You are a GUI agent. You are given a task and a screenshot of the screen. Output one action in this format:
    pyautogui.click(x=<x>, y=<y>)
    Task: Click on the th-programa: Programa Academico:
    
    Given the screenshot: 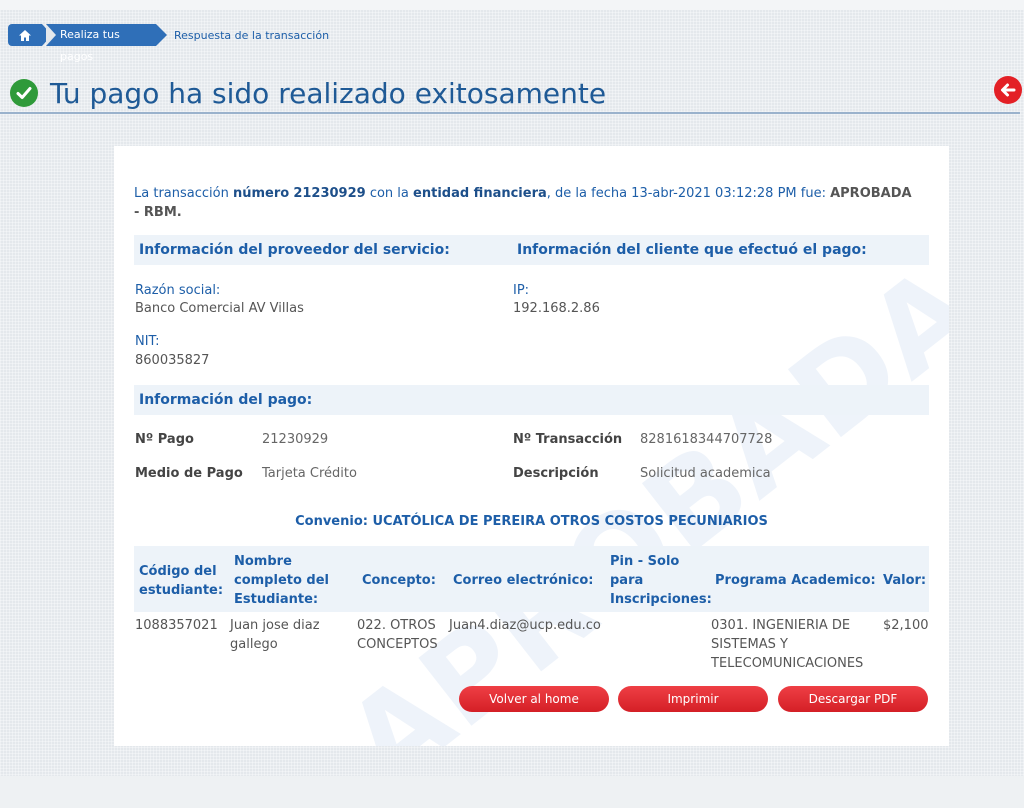 What is the action you would take?
    pyautogui.click(x=795, y=580)
    